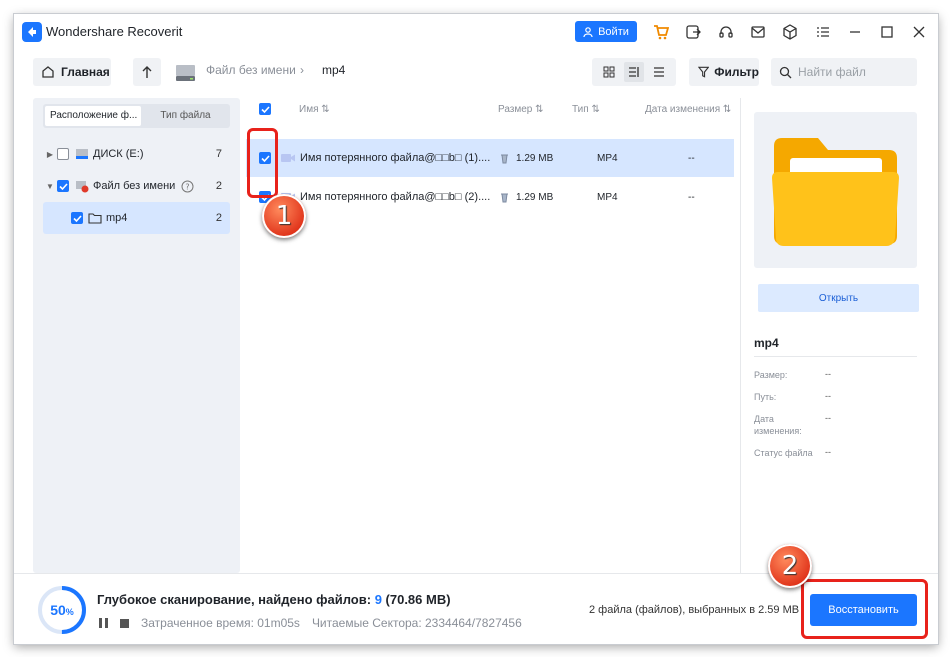  Describe the element at coordinates (416, 599) in the screenshot. I see `found-size: (70.86 MB)` at that location.